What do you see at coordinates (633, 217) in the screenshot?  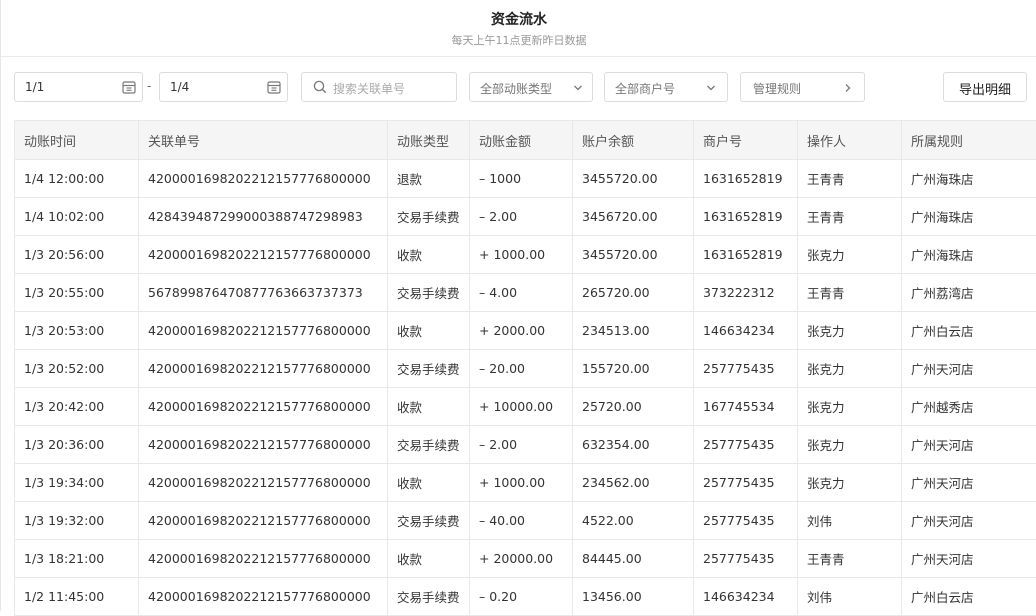 I see `cell-balance: 3456720.00` at bounding box center [633, 217].